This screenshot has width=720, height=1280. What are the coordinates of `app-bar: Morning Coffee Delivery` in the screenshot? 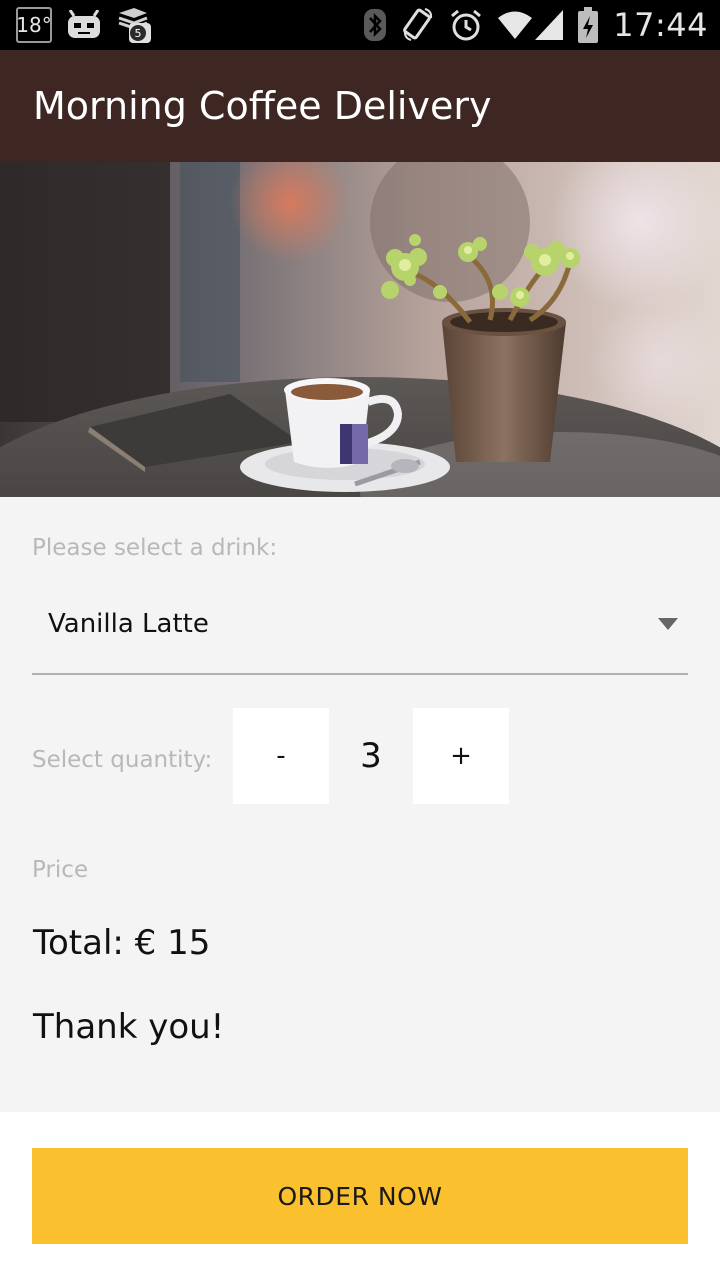 It's located at (360, 106).